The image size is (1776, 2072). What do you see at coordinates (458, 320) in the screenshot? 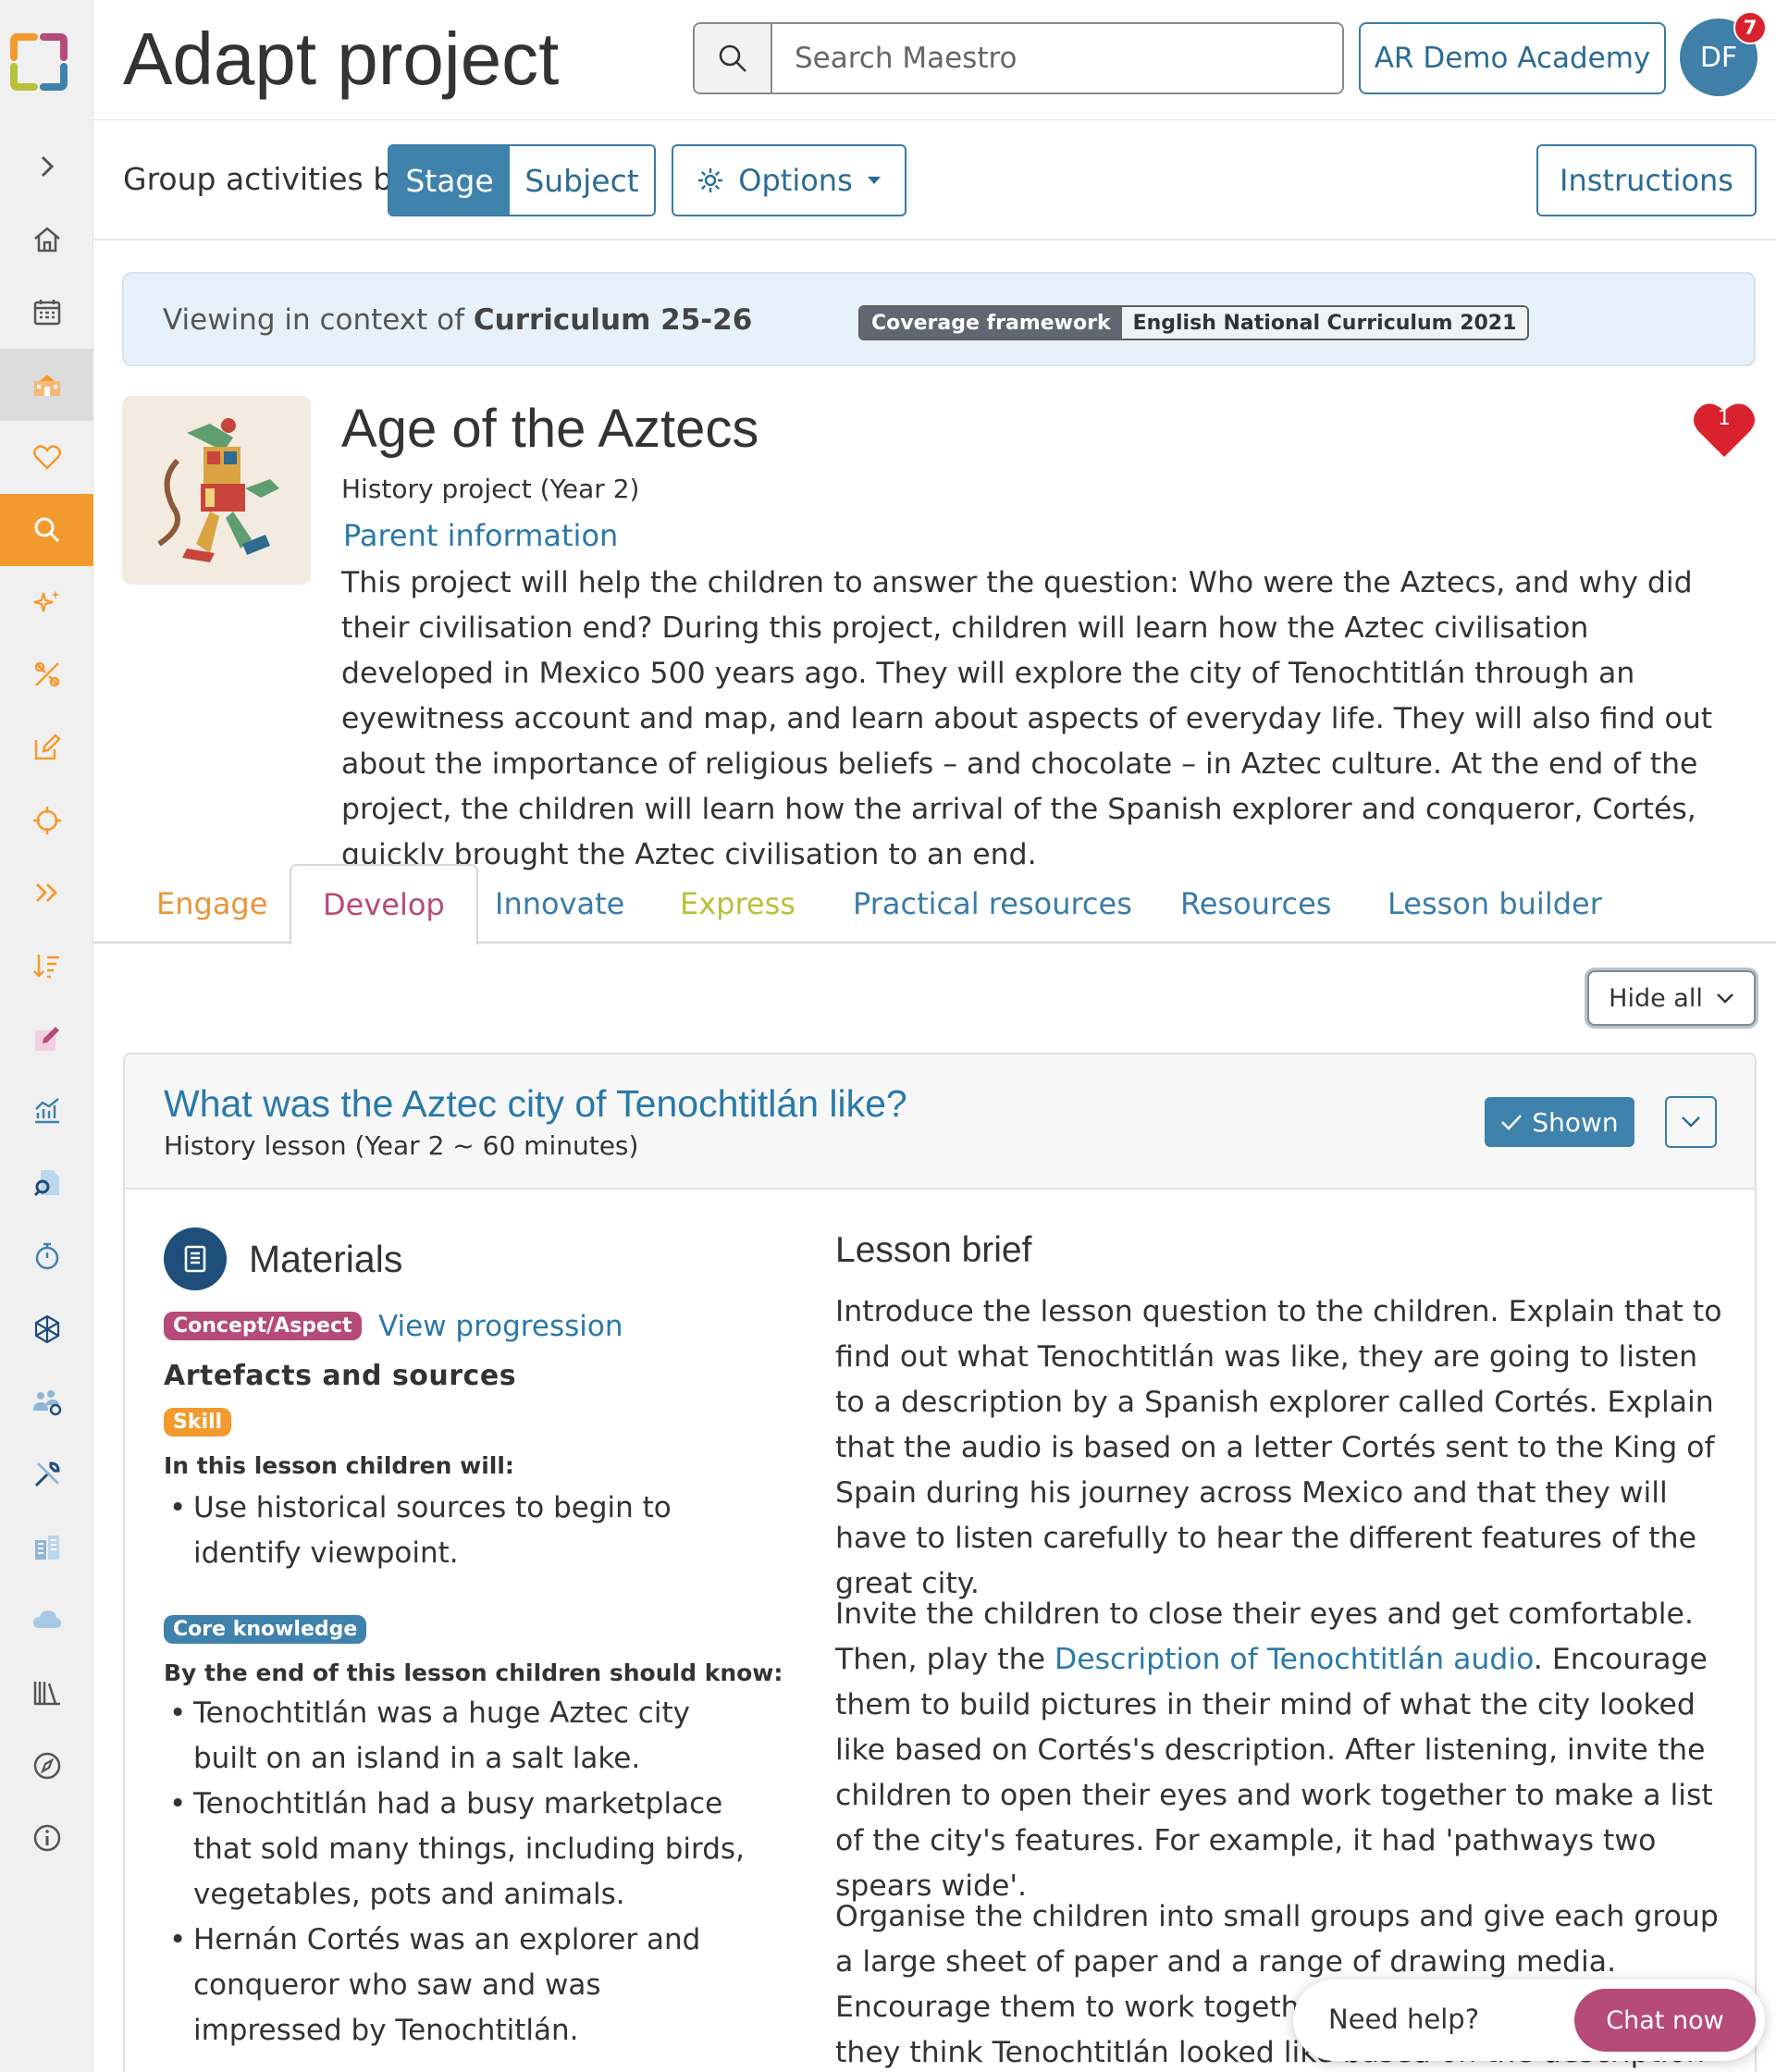
I see `context-text: Viewing in context of Curriculum 25-26` at bounding box center [458, 320].